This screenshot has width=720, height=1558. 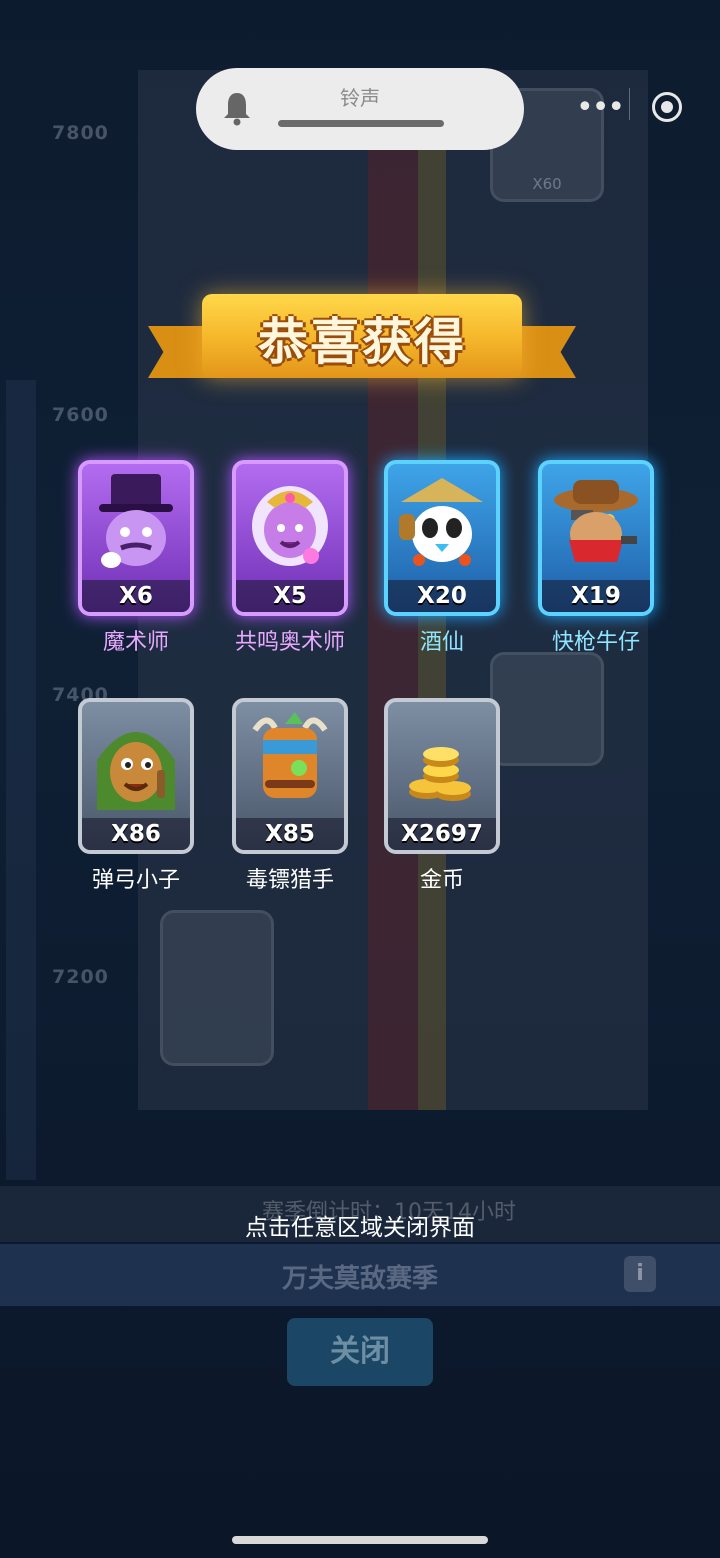 What do you see at coordinates (640, 1274) in the screenshot?
I see `info-icon: i` at bounding box center [640, 1274].